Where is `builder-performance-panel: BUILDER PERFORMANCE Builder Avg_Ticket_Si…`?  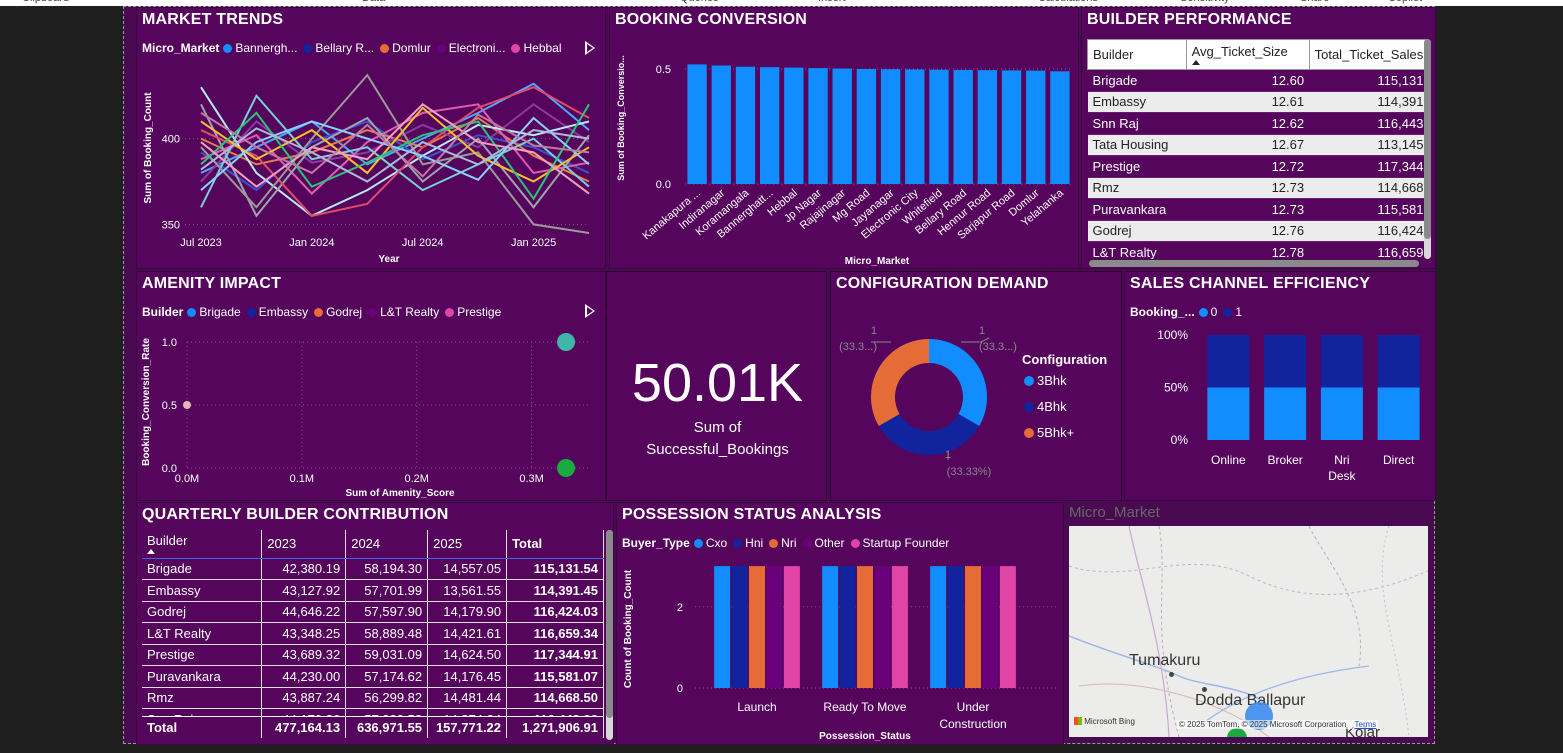 builder-performance-panel: BUILDER PERFORMANCE Builder Avg_Ticket_Si… is located at coordinates (1258, 138).